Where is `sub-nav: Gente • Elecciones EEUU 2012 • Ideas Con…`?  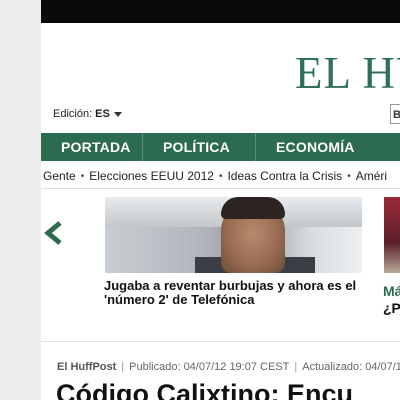
sub-nav: Gente • Elecciones EEUU 2012 • Ideas Con… is located at coordinates (220, 176).